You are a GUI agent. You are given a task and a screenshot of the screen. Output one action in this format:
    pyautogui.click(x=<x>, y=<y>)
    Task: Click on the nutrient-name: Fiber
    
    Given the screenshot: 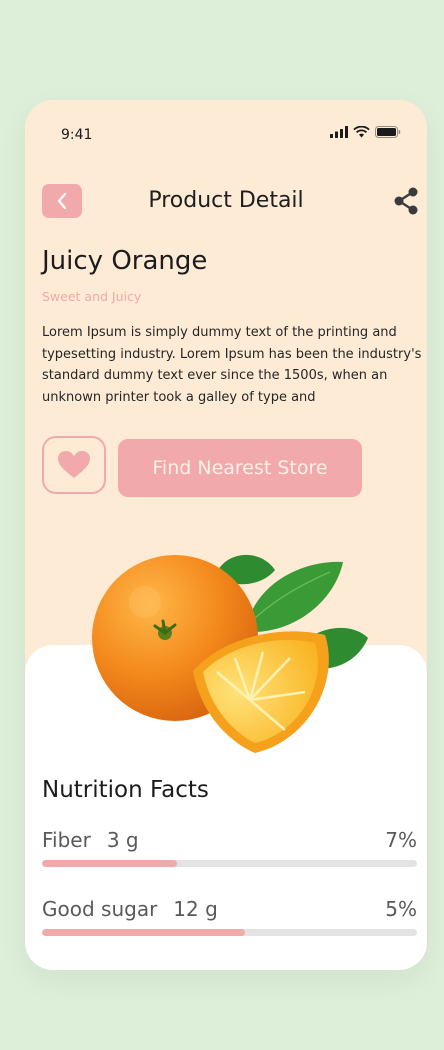 What is the action you would take?
    pyautogui.click(x=66, y=840)
    